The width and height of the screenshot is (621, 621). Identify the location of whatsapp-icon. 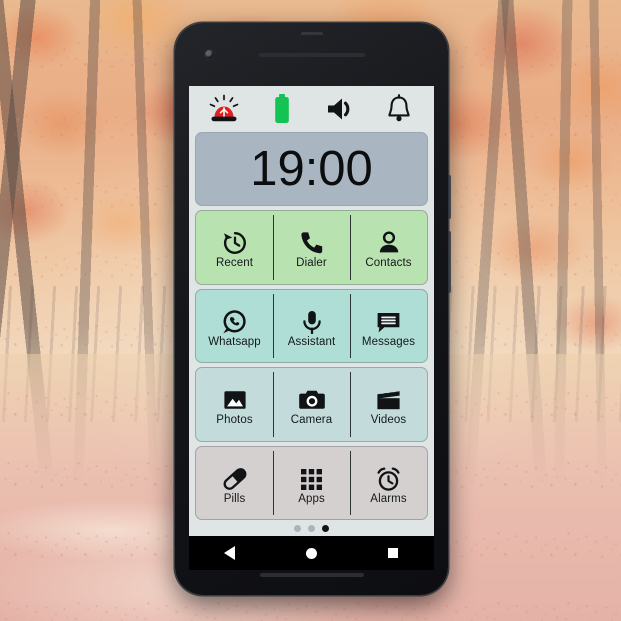
(234, 320).